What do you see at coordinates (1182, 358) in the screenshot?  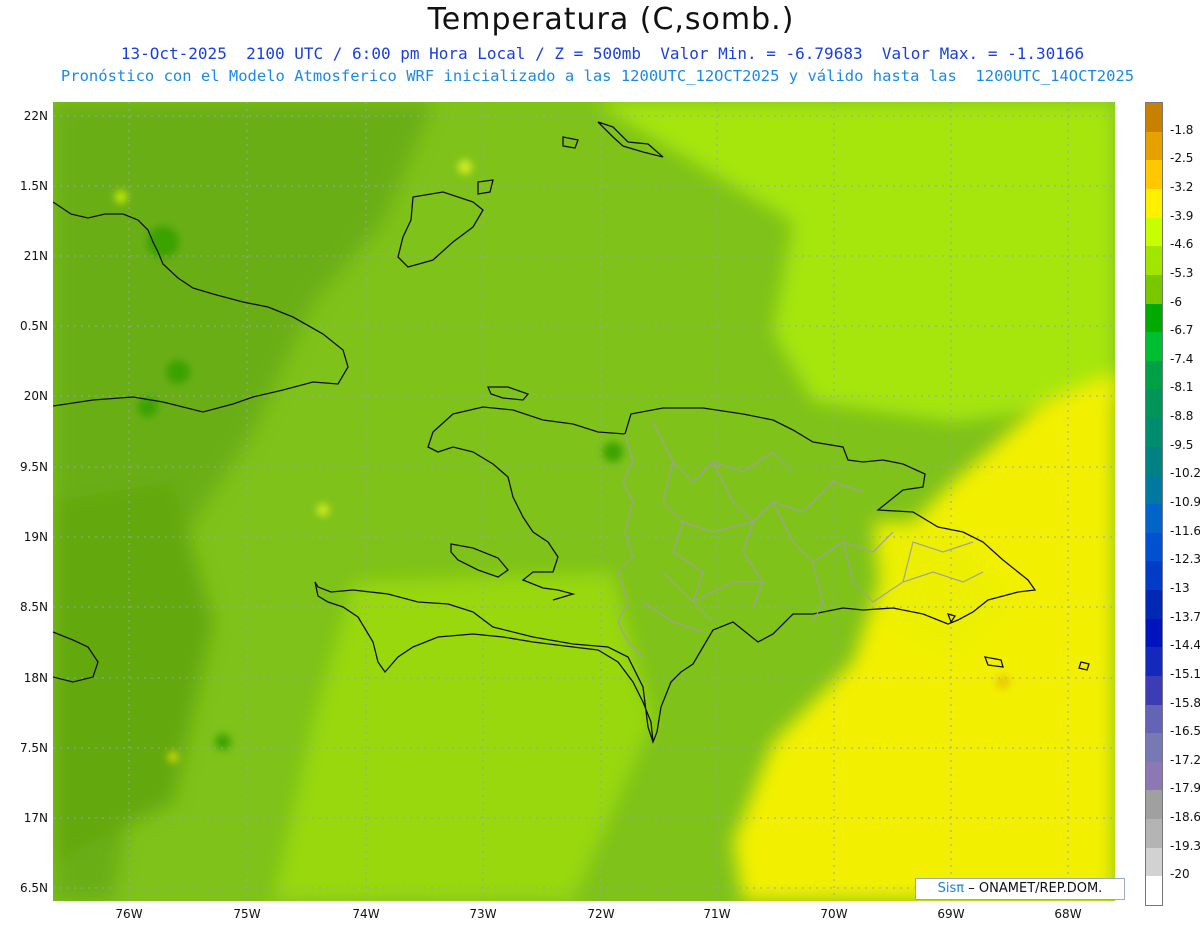 I see `colorbar-tick-label: -7.4` at bounding box center [1182, 358].